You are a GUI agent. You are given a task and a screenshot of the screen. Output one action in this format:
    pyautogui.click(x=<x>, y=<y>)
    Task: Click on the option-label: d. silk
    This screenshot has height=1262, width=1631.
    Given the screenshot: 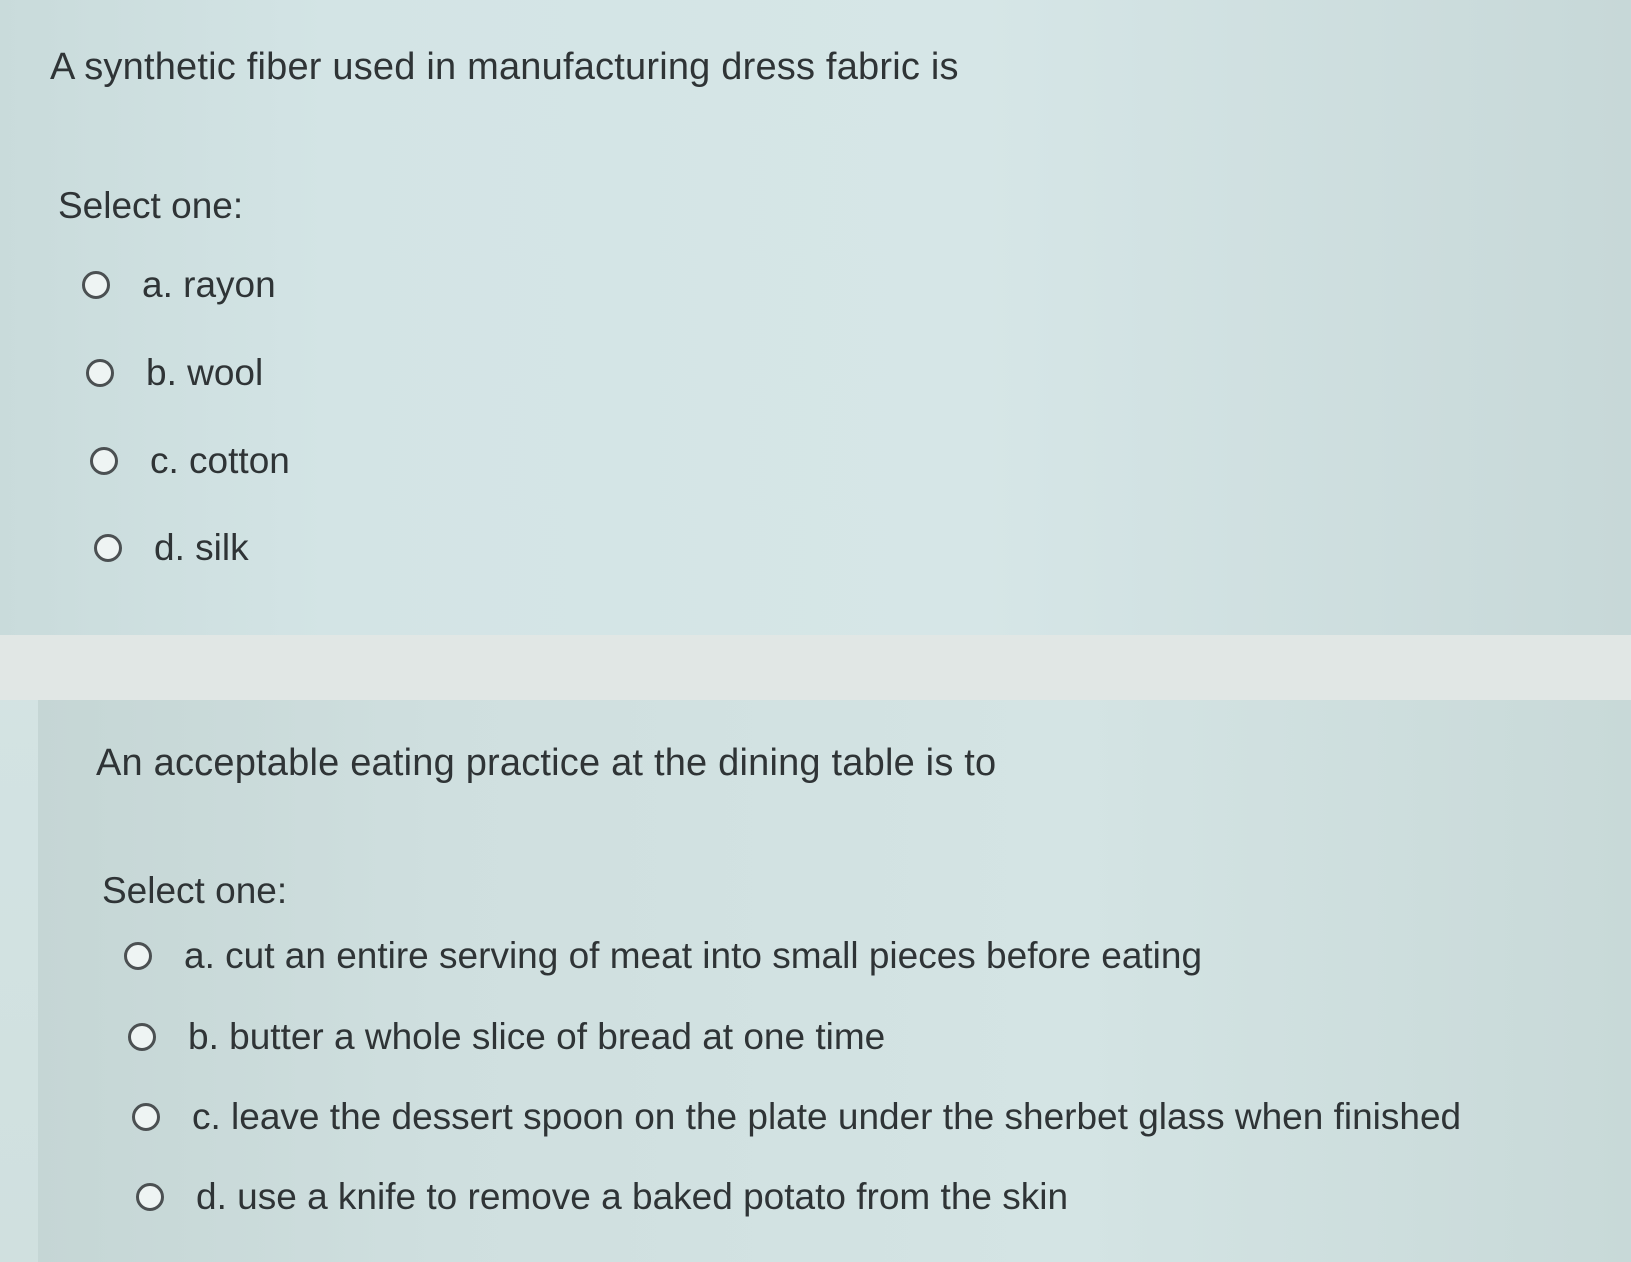 What is the action you would take?
    pyautogui.click(x=201, y=547)
    